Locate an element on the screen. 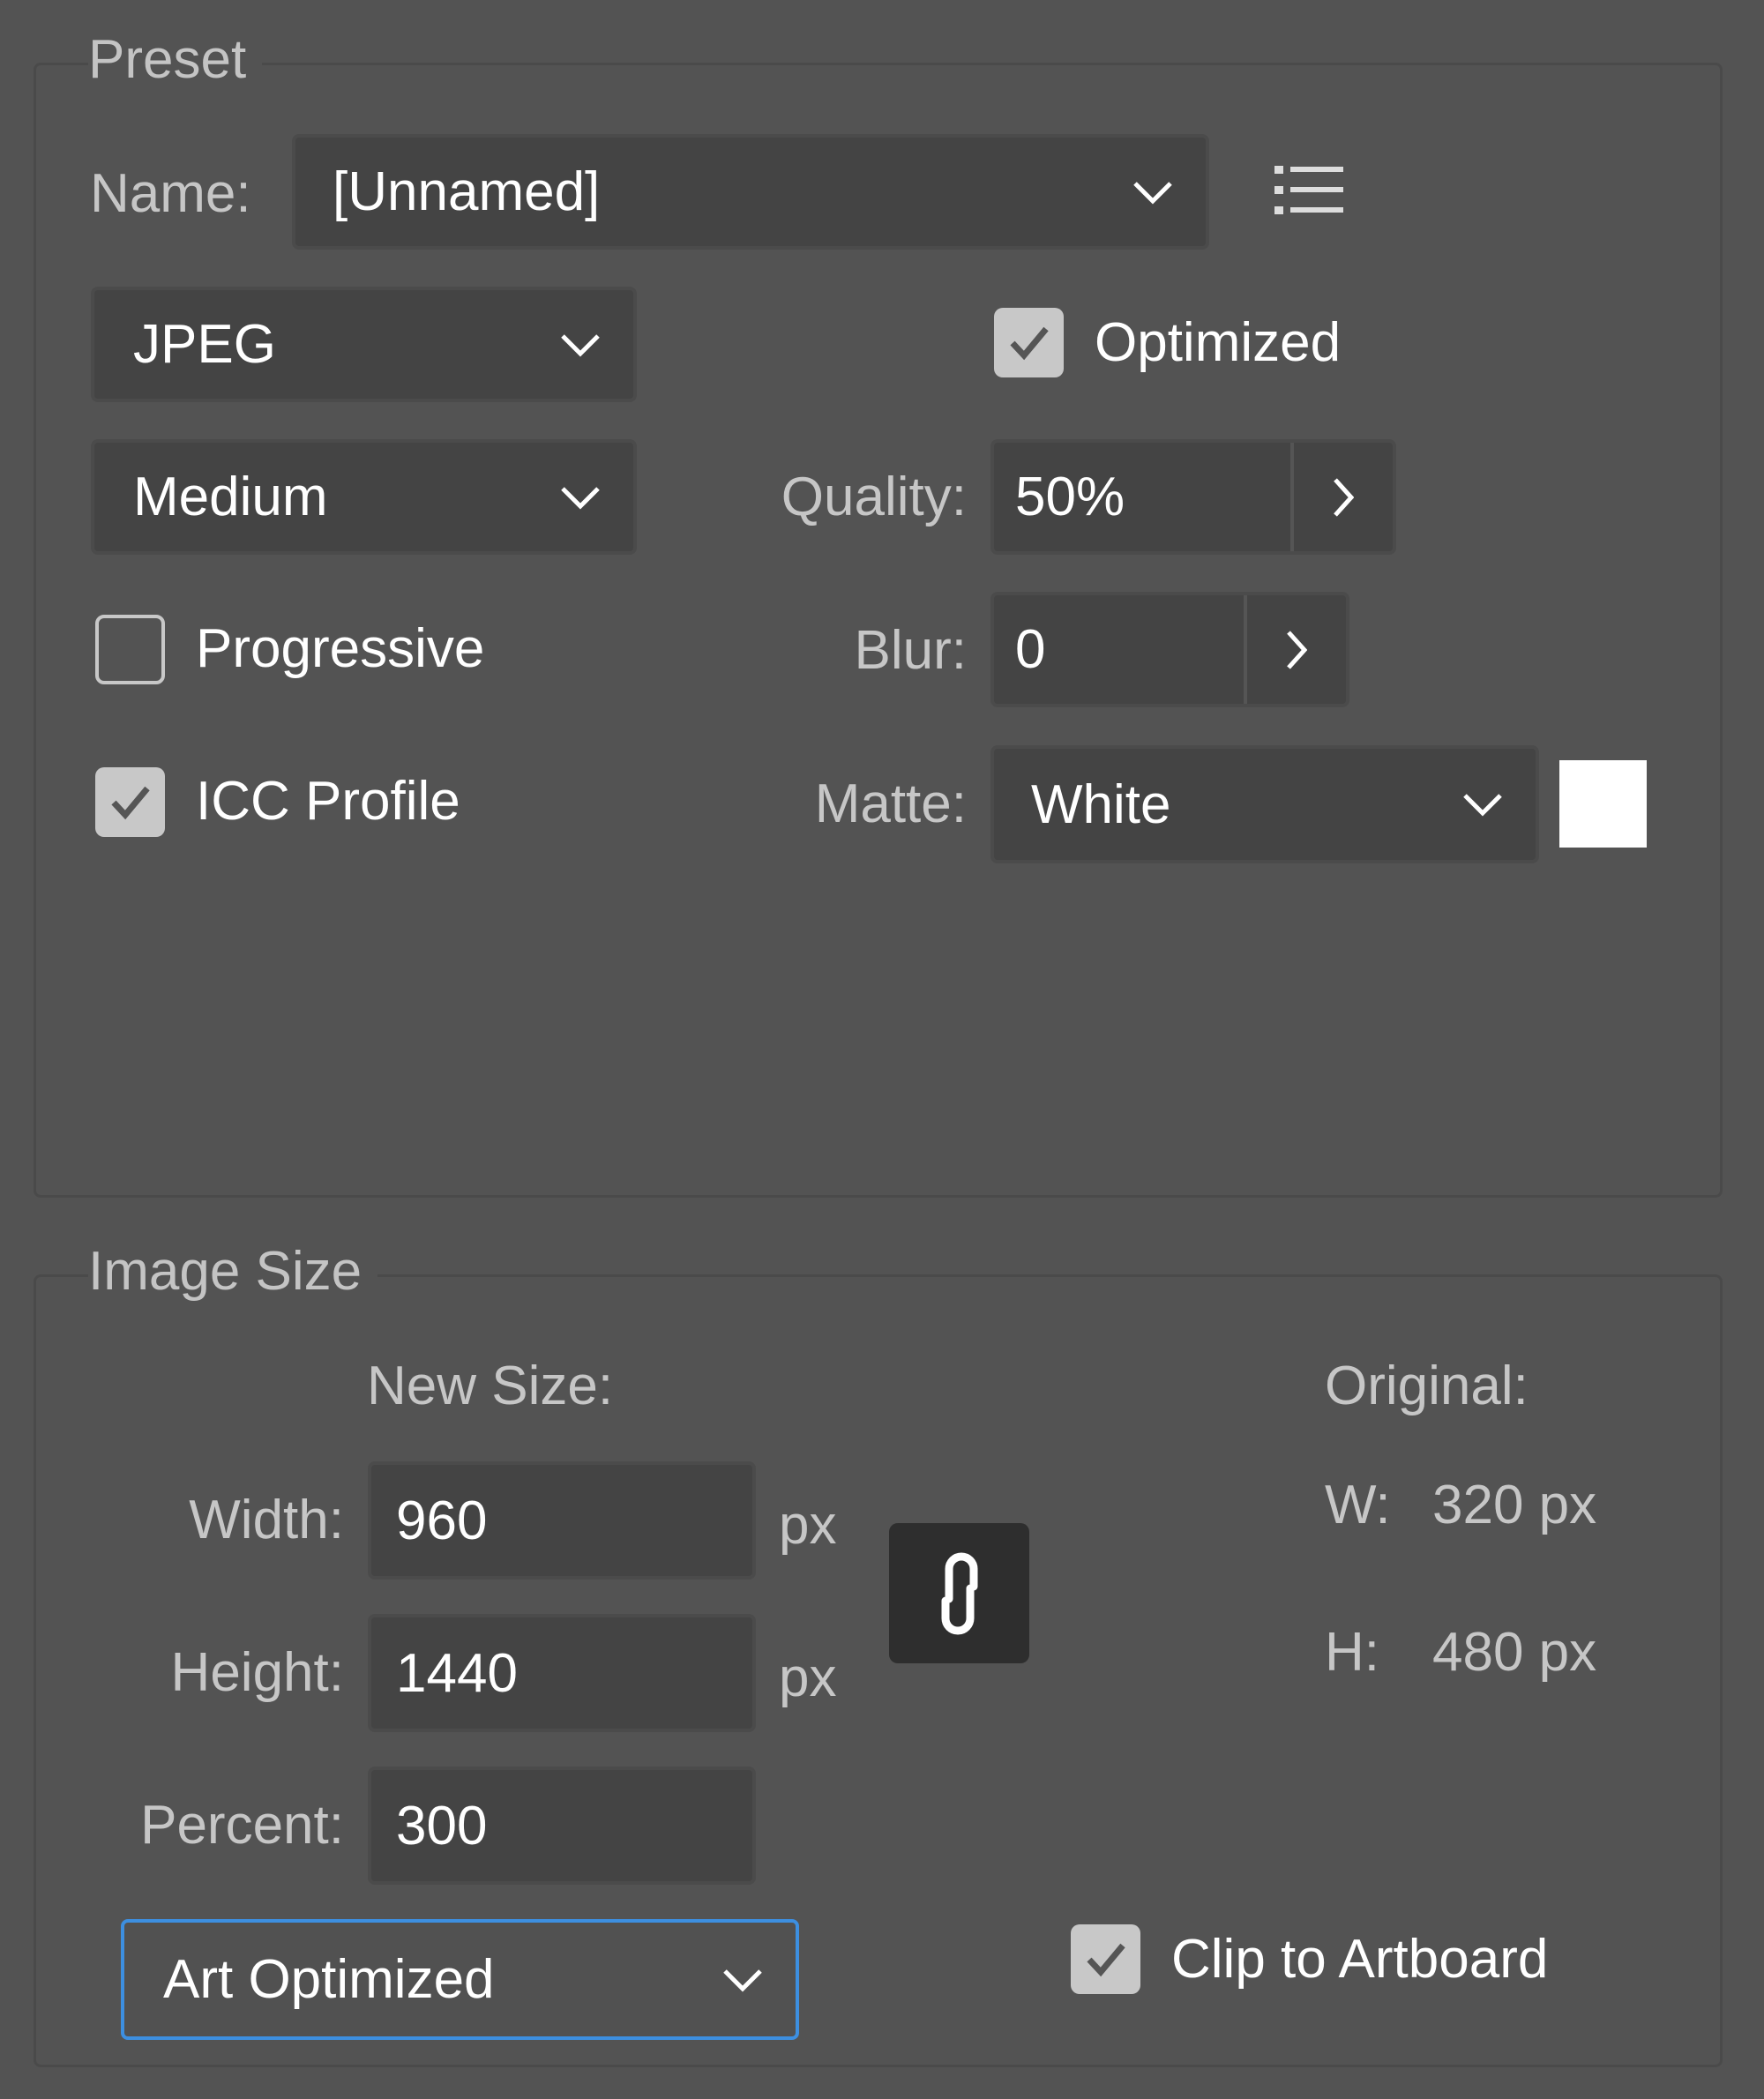 The width and height of the screenshot is (1764, 2099). icc-profile-label: ICC Profile is located at coordinates (328, 801).